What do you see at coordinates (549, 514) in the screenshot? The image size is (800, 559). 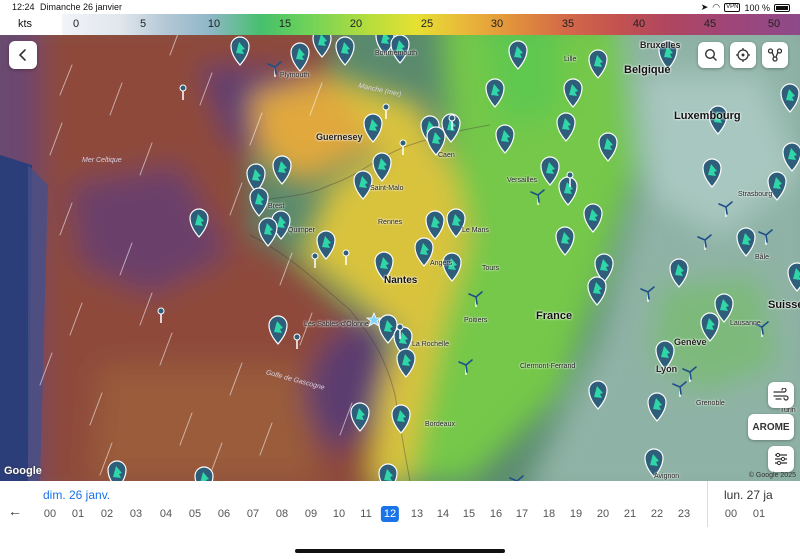 I see `hour-item: 18` at bounding box center [549, 514].